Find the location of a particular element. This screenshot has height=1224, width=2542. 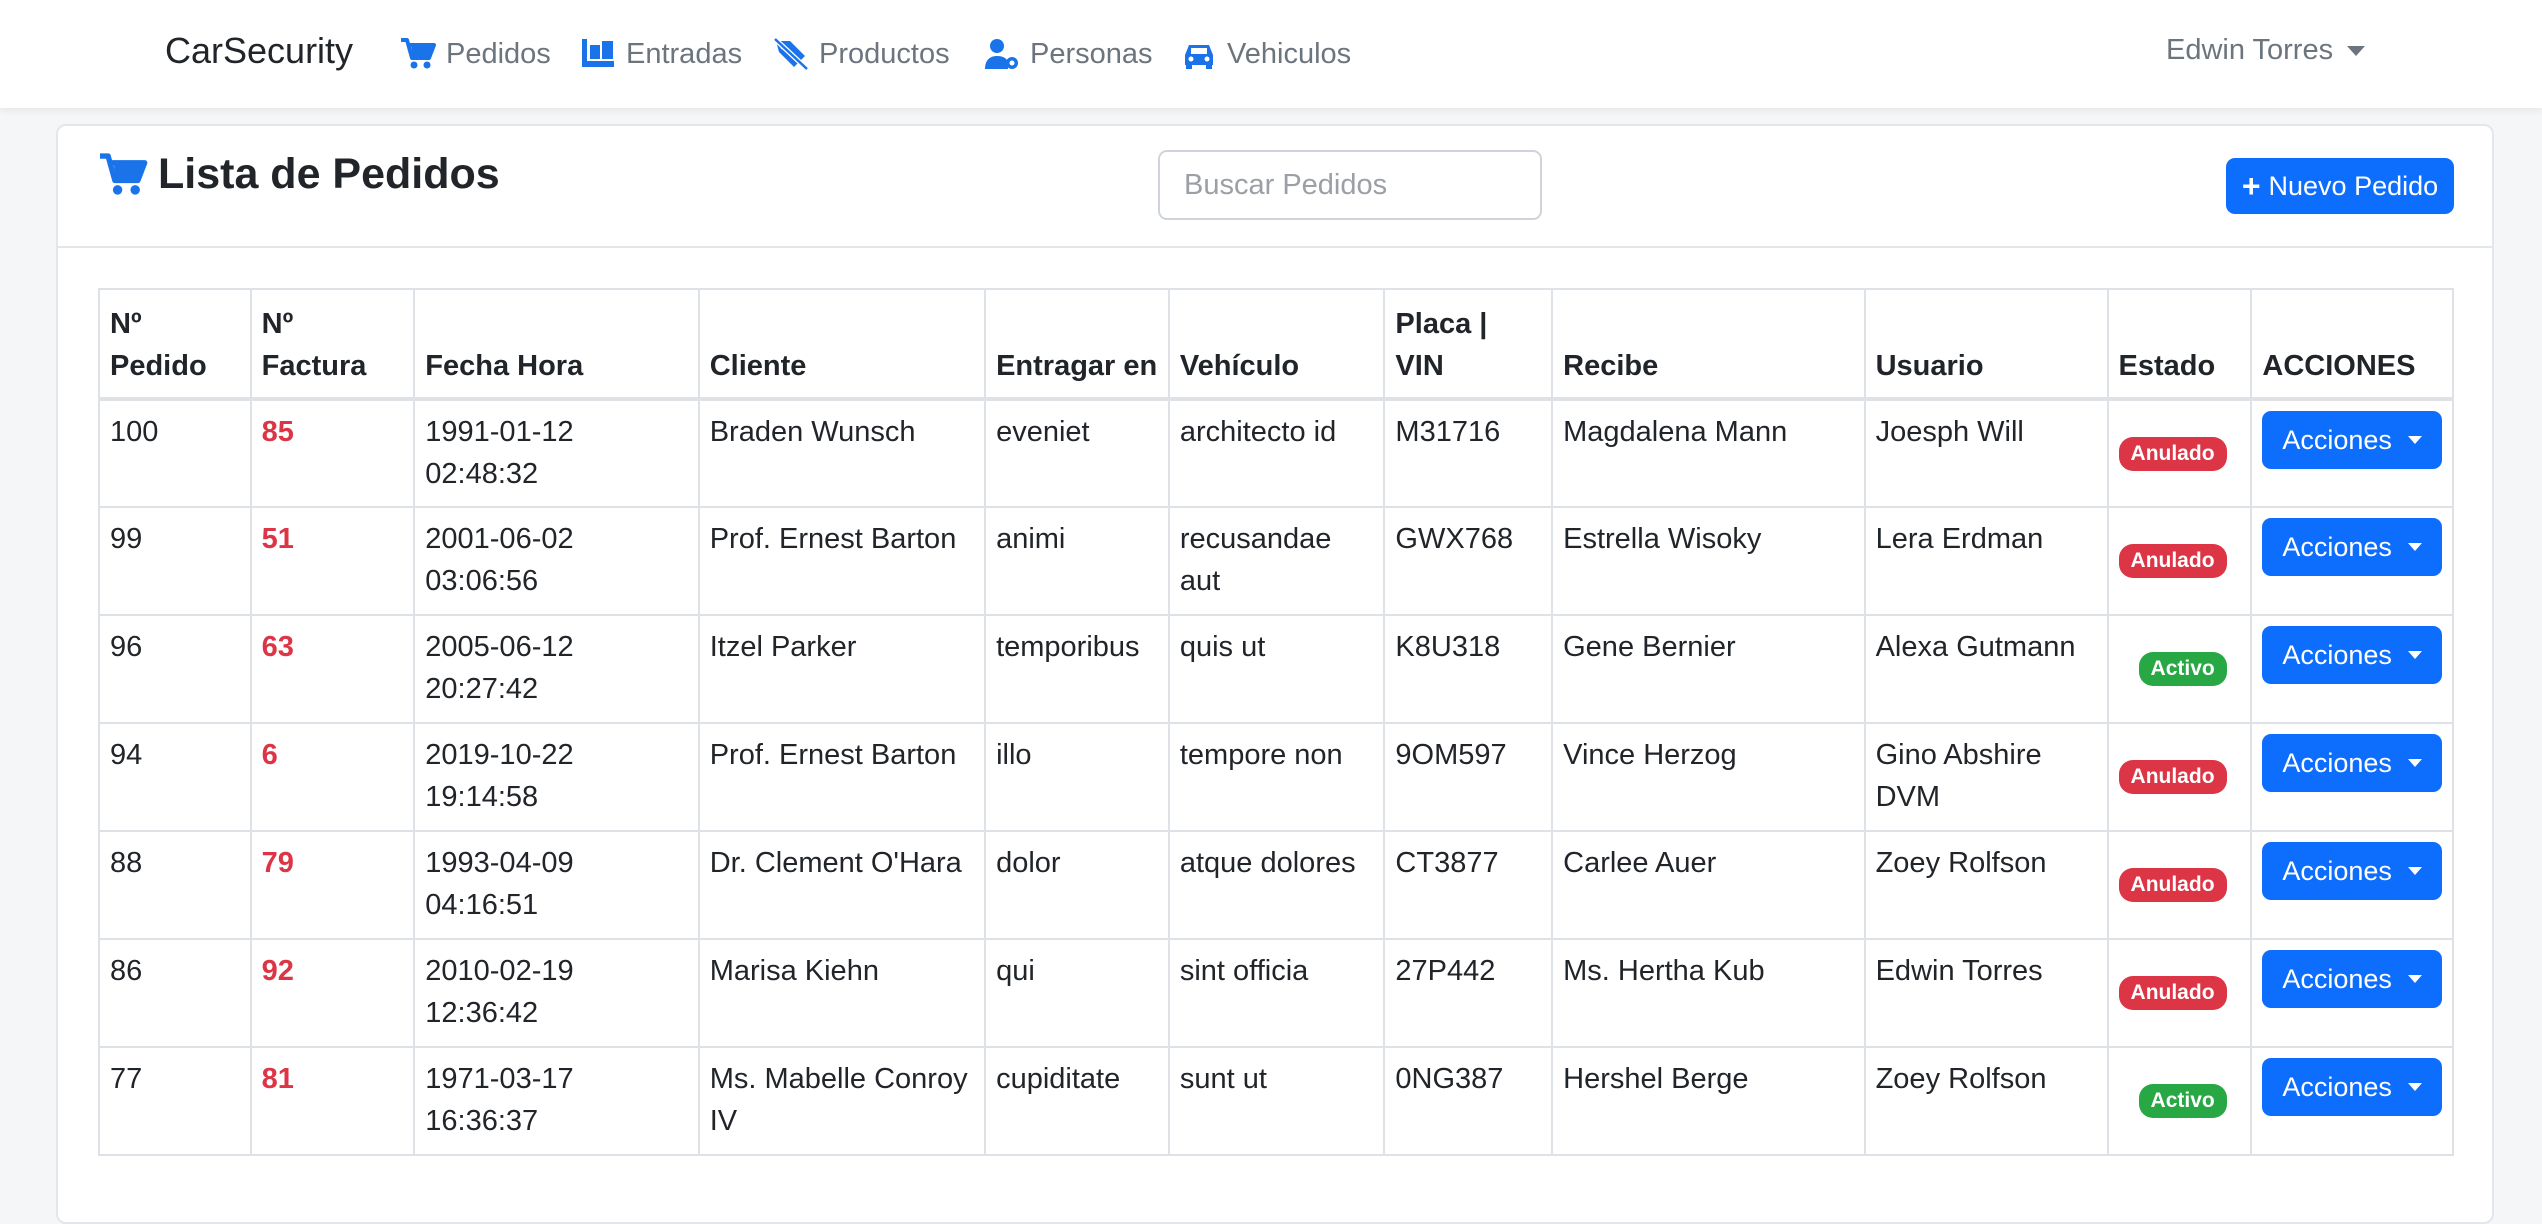

cell-fecha-hora: 1993-04-09 04:16:51 is located at coordinates (556, 885).